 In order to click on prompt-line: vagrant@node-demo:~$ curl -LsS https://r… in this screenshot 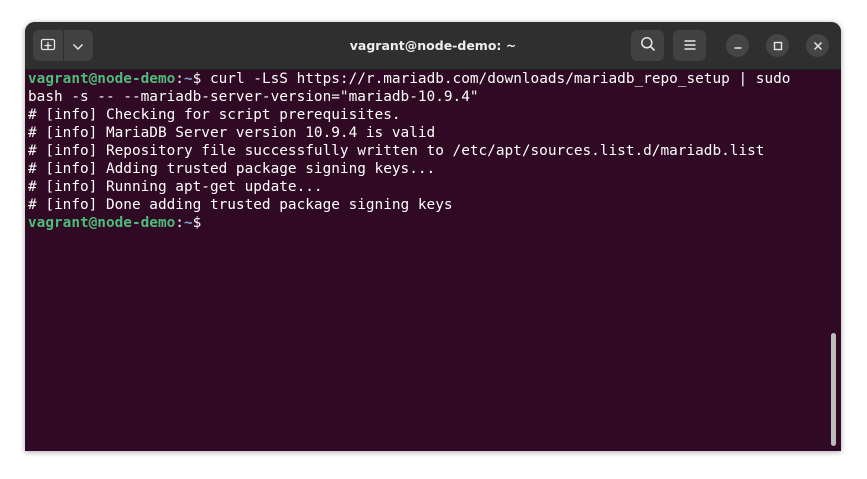, I will do `click(409, 79)`.